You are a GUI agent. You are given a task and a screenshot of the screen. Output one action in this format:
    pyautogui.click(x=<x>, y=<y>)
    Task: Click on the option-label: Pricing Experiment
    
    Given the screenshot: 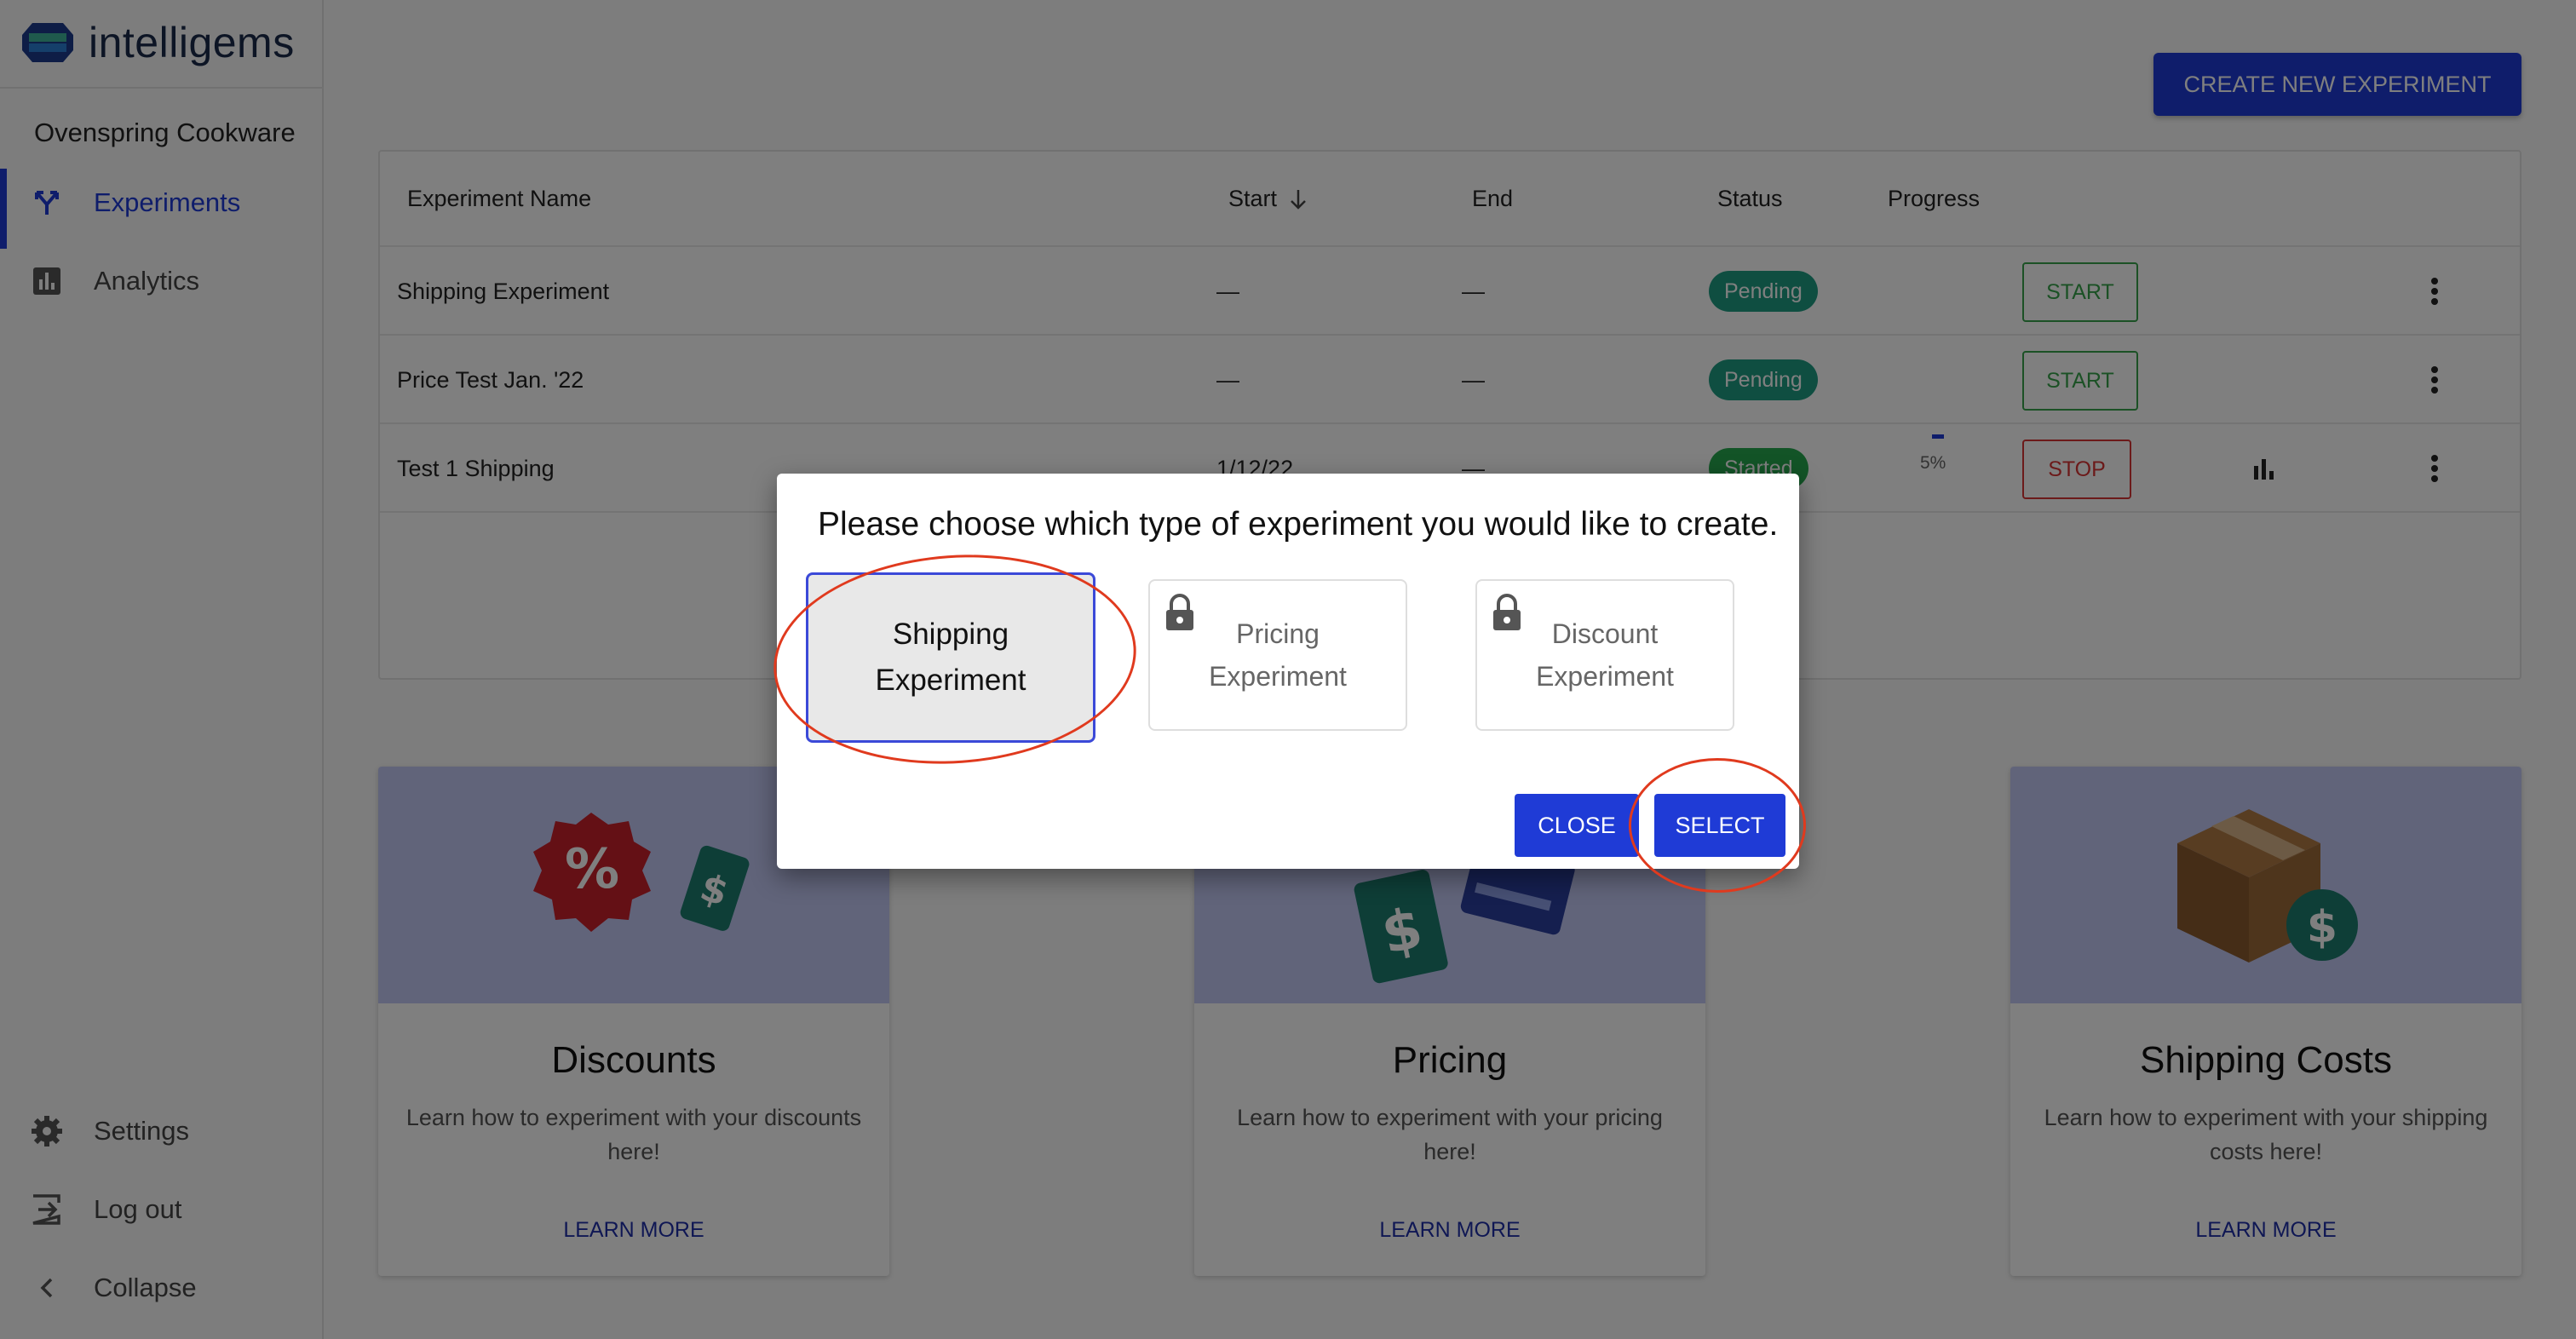 What is the action you would take?
    pyautogui.click(x=1278, y=655)
    